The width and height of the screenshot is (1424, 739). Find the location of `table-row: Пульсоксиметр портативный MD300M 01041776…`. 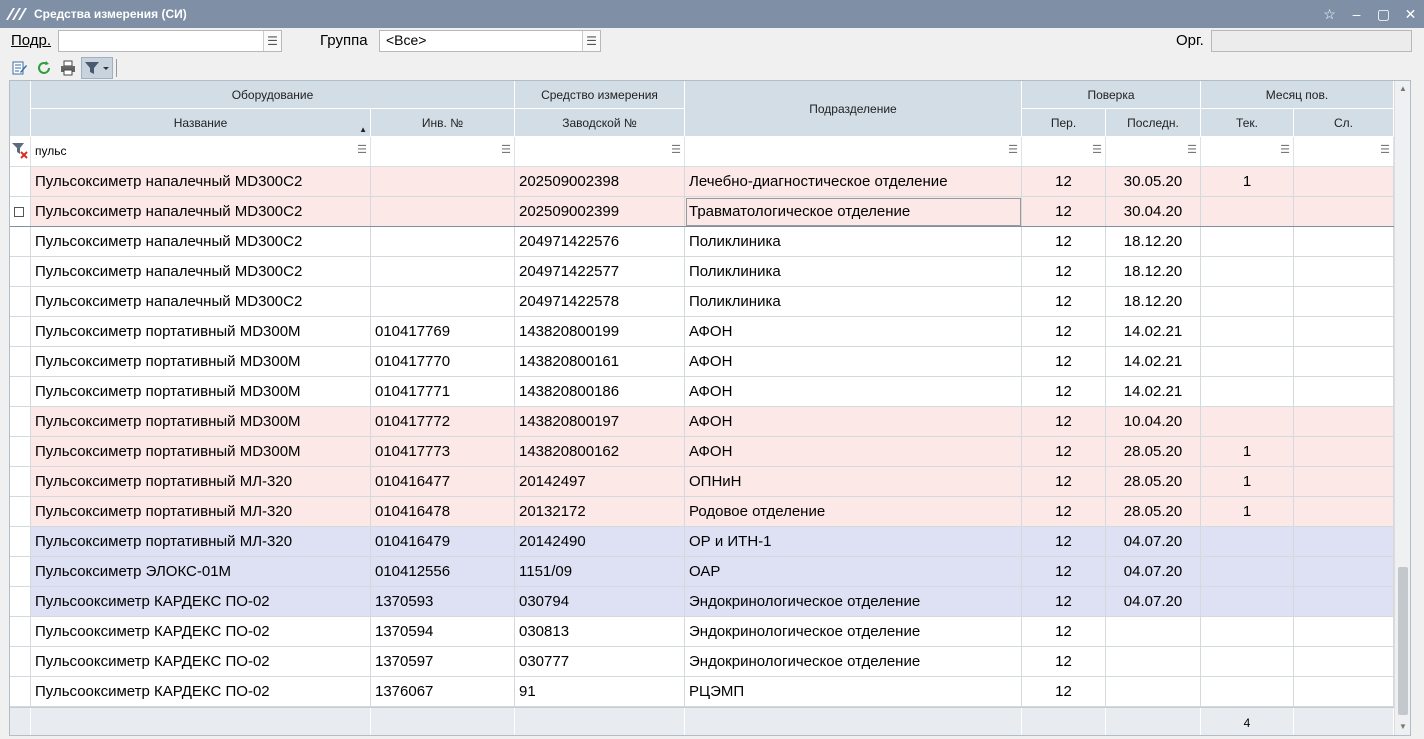

table-row: Пульсоксиметр портативный MD300M 01041776… is located at coordinates (702, 332).